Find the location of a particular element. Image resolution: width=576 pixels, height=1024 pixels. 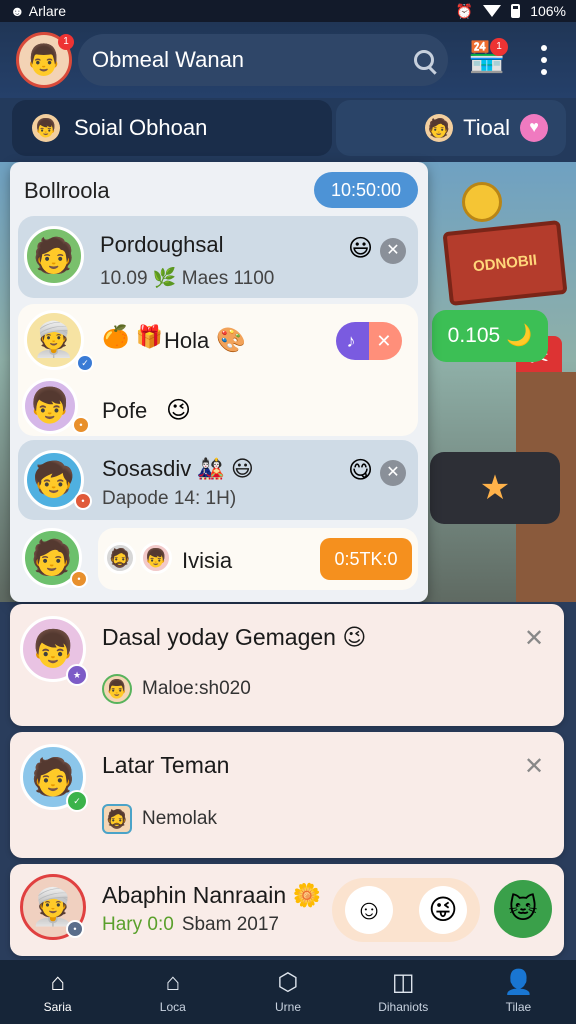

avatar: 👳 is located at coordinates (54, 340).